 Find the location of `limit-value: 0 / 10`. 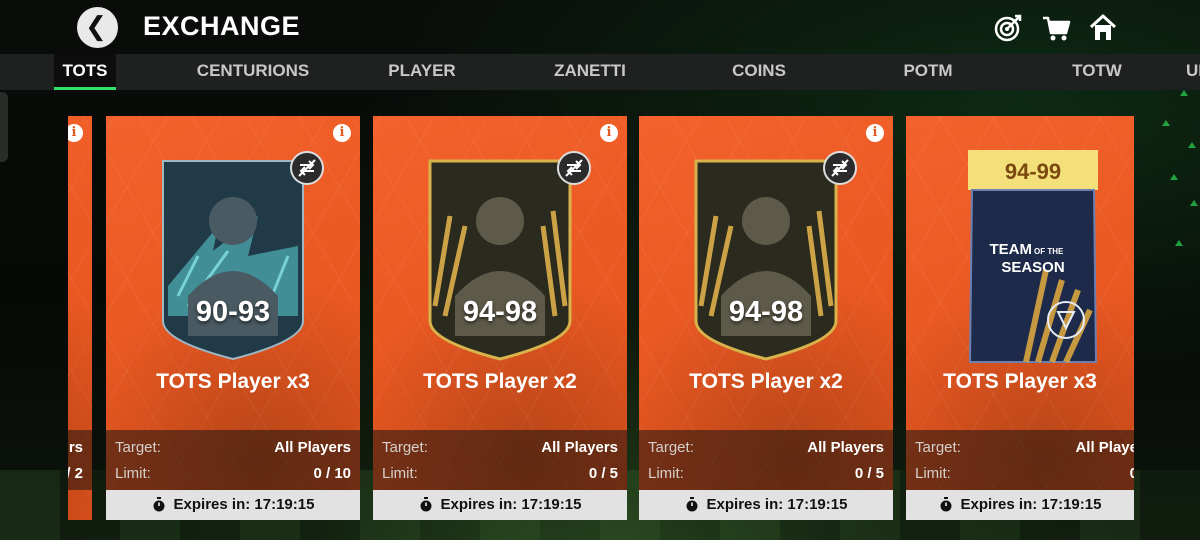

limit-value: 0 / 10 is located at coordinates (332, 473).